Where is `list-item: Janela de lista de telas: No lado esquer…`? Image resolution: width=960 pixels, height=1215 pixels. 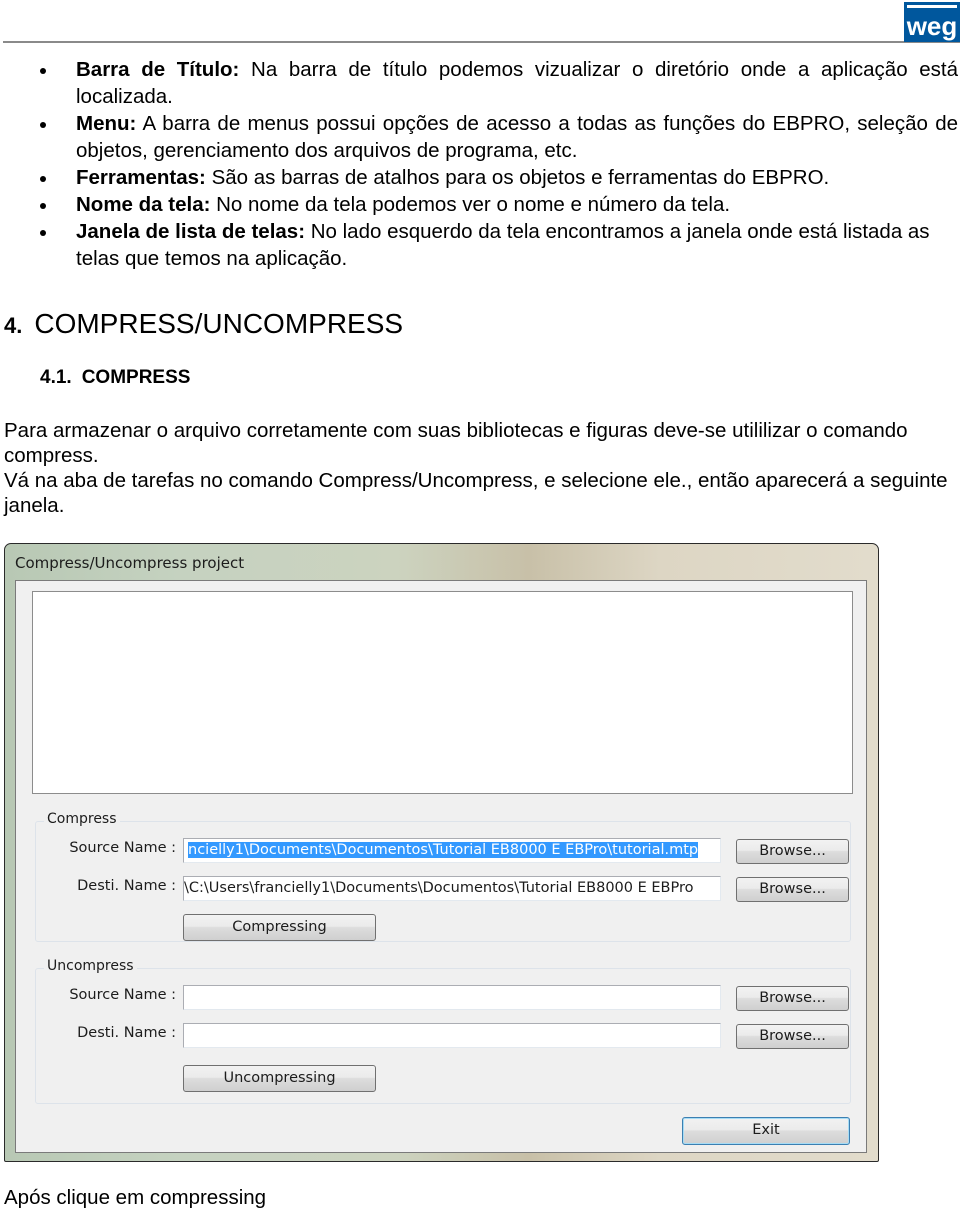 list-item: Janela de lista de telas: No lado esquer… is located at coordinates (480, 245).